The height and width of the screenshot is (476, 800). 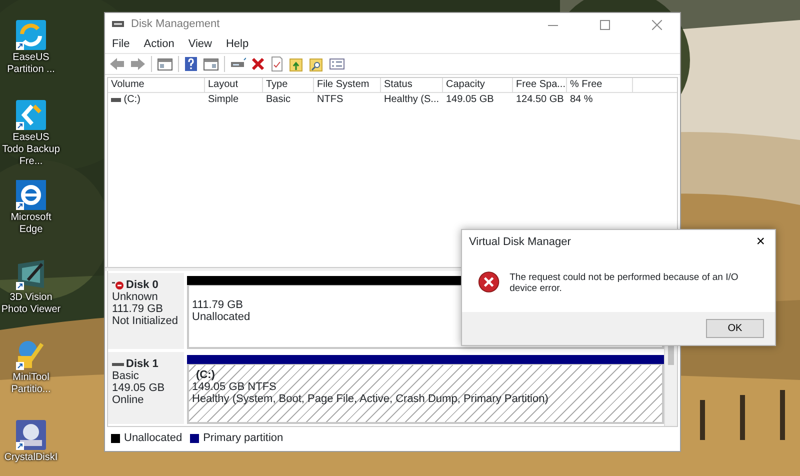 What do you see at coordinates (118, 24) in the screenshot?
I see `disk-drive-icon` at bounding box center [118, 24].